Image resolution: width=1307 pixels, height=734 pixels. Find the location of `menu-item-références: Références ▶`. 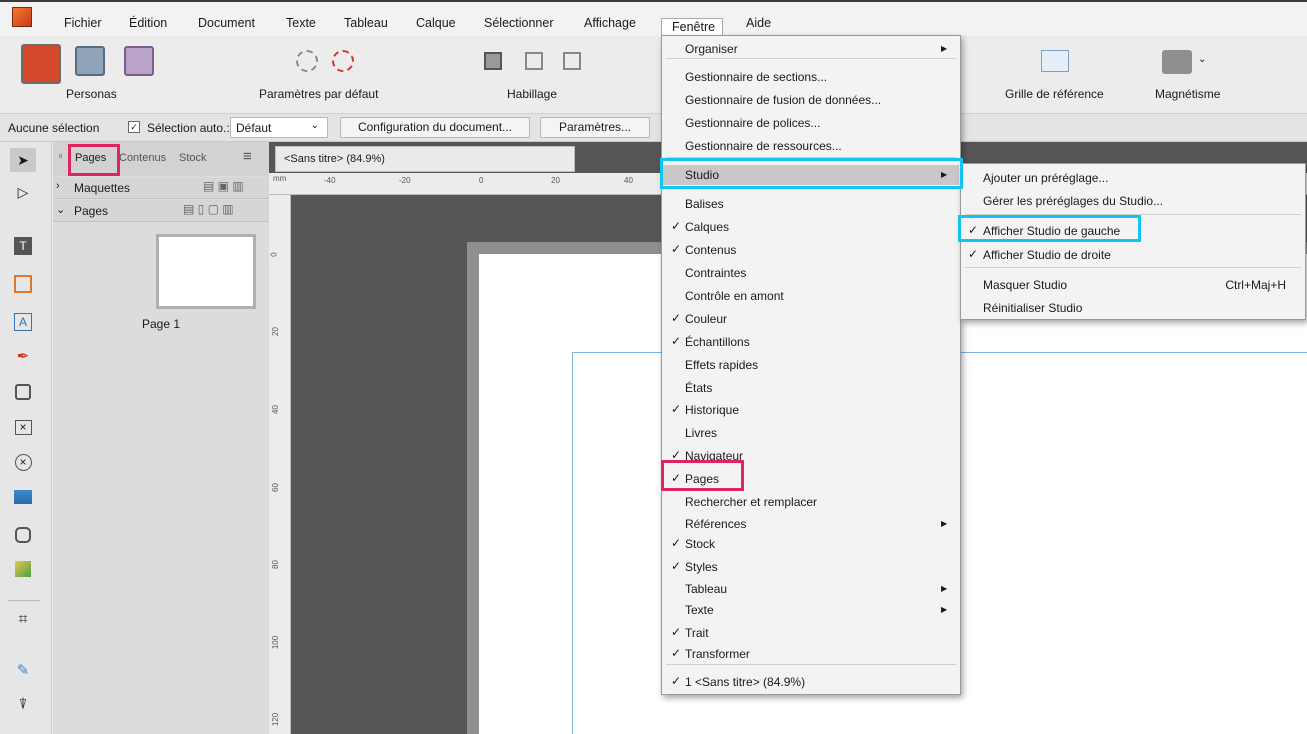

menu-item-références: Références ▶ is located at coordinates (811, 524).